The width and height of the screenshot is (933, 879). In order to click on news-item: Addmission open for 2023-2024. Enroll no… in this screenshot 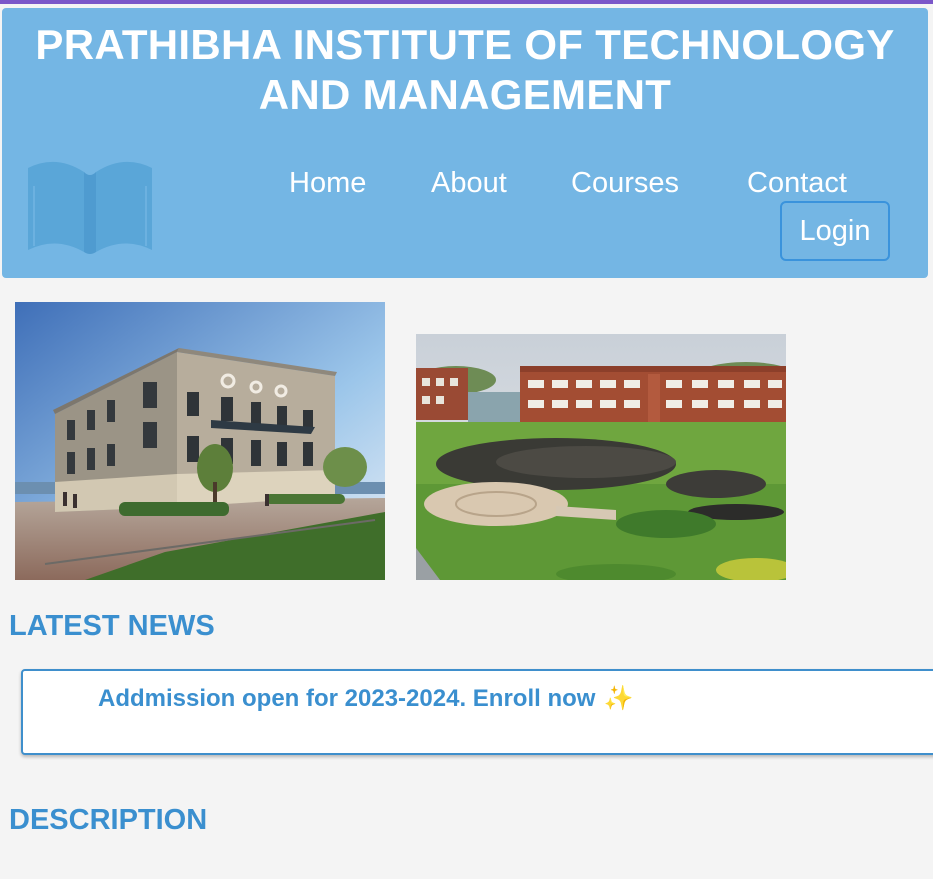, I will do `click(365, 699)`.